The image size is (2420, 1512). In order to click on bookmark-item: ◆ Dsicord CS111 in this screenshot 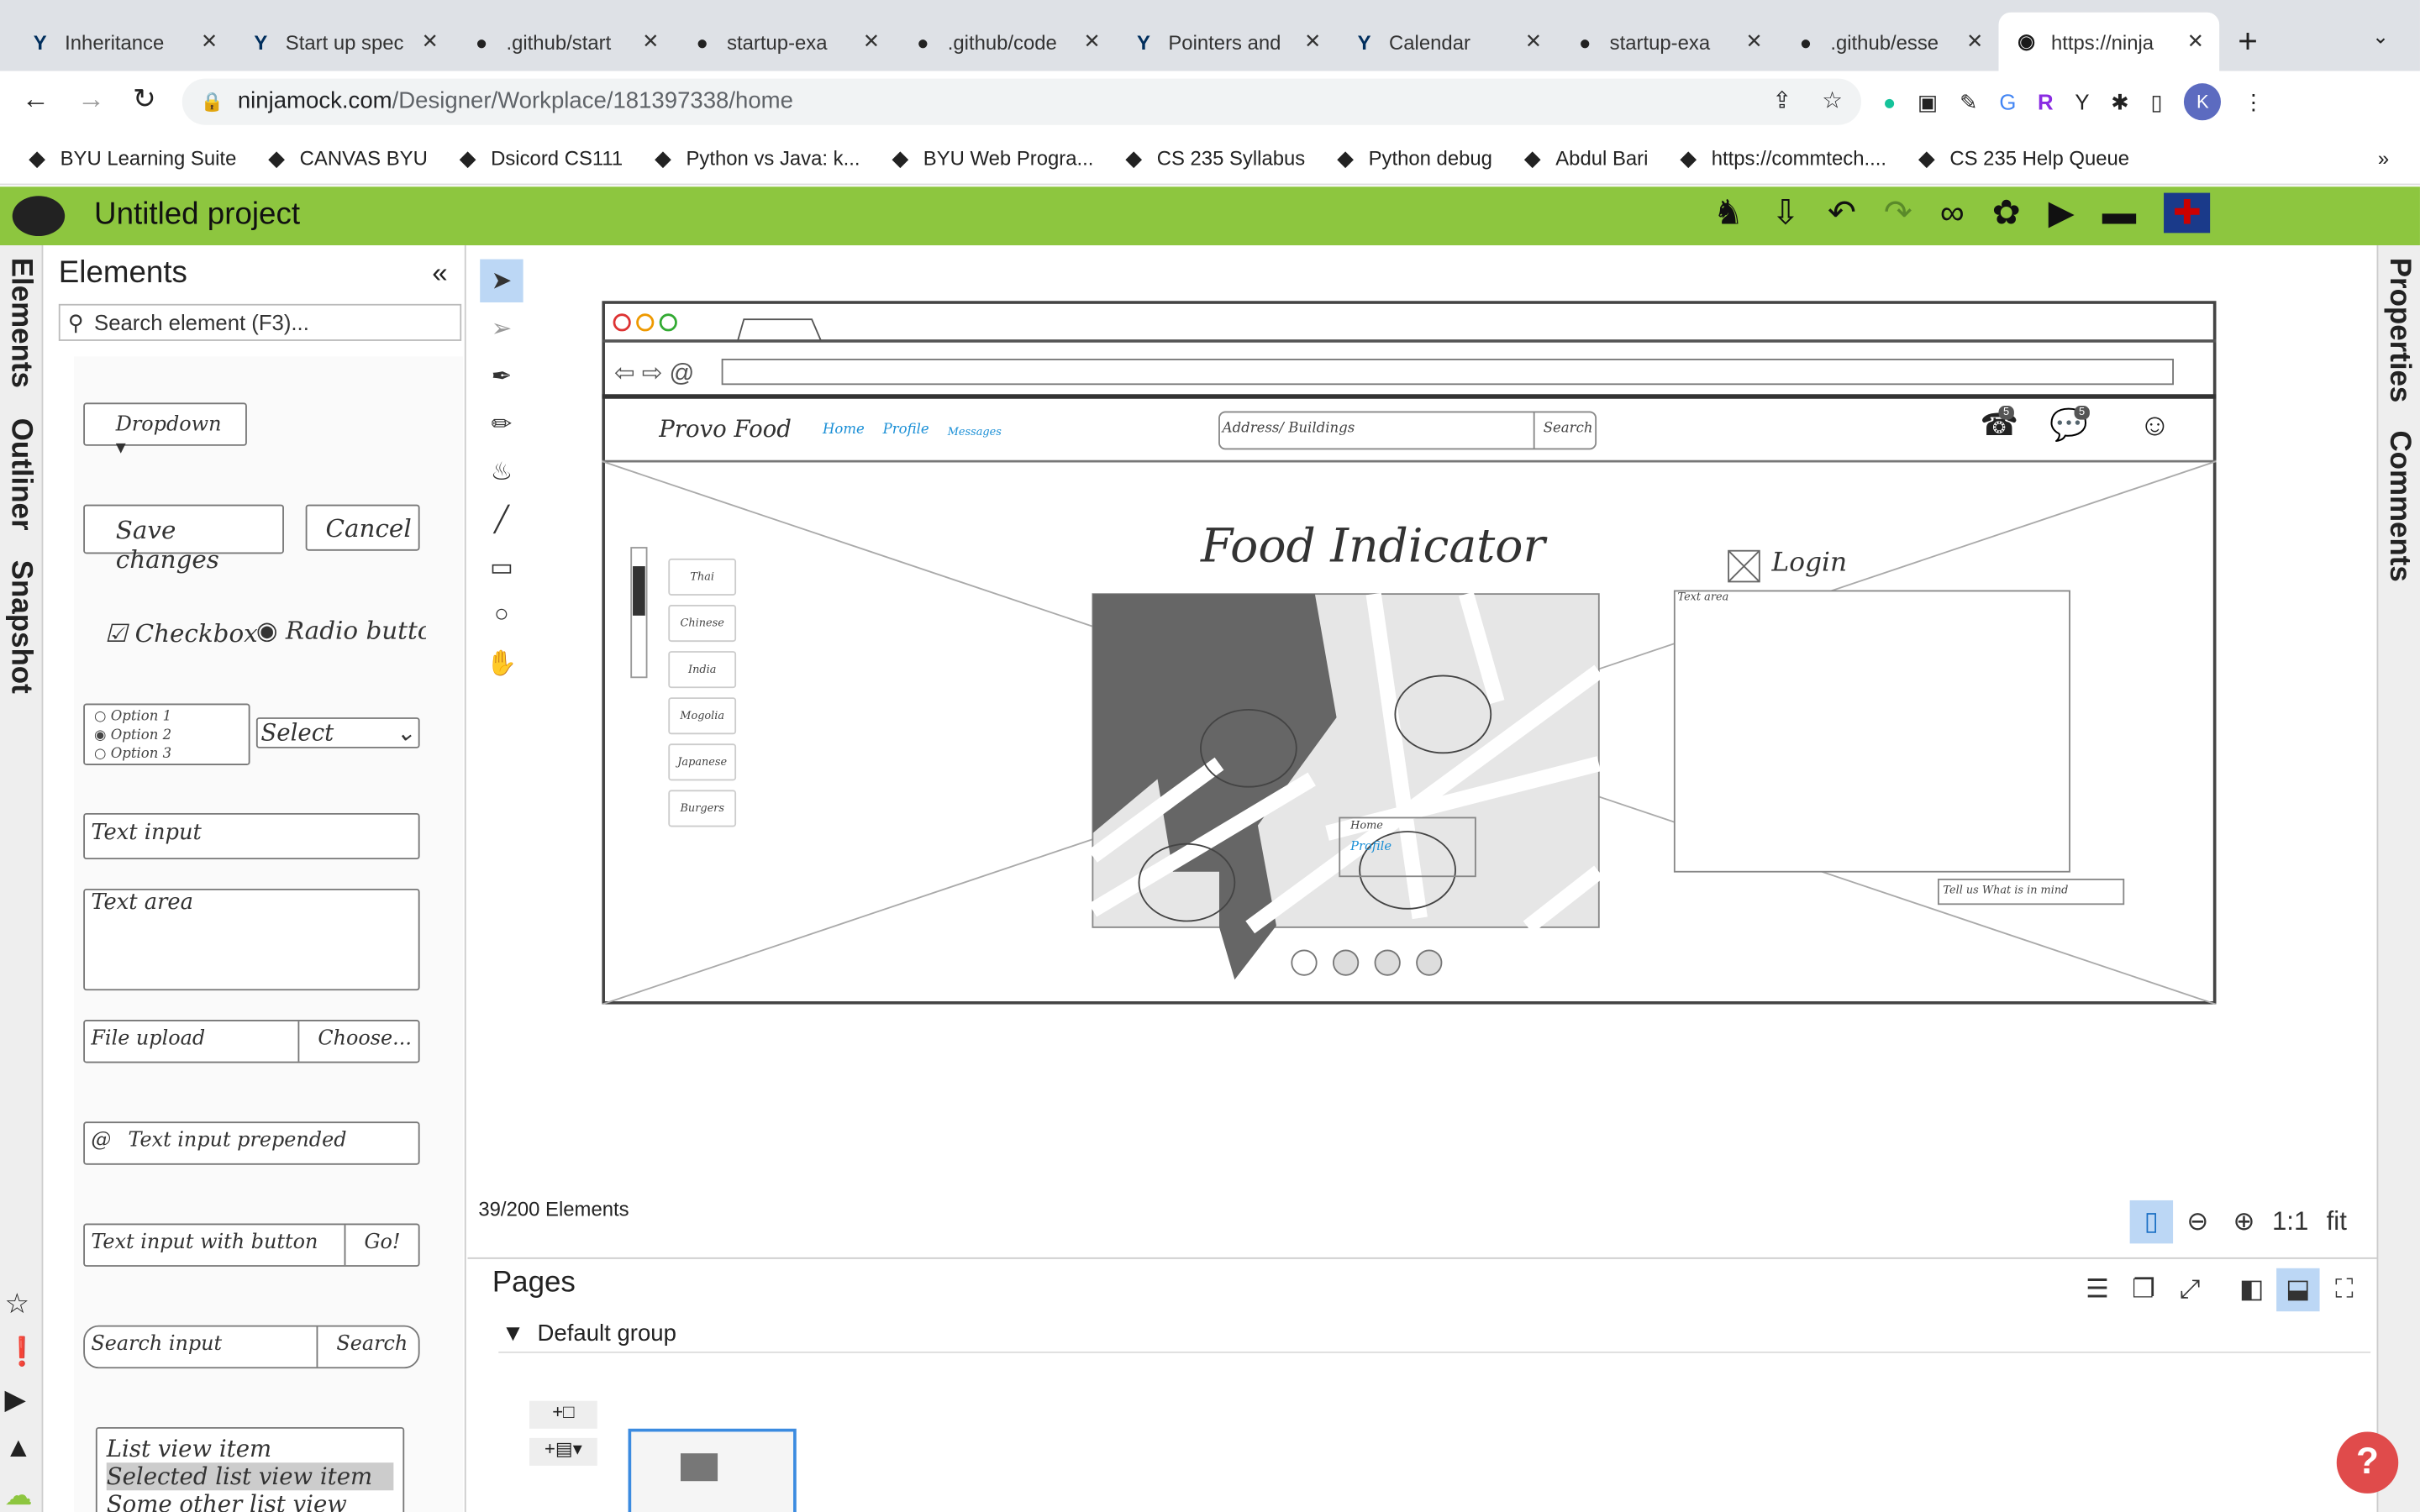, I will do `click(539, 158)`.